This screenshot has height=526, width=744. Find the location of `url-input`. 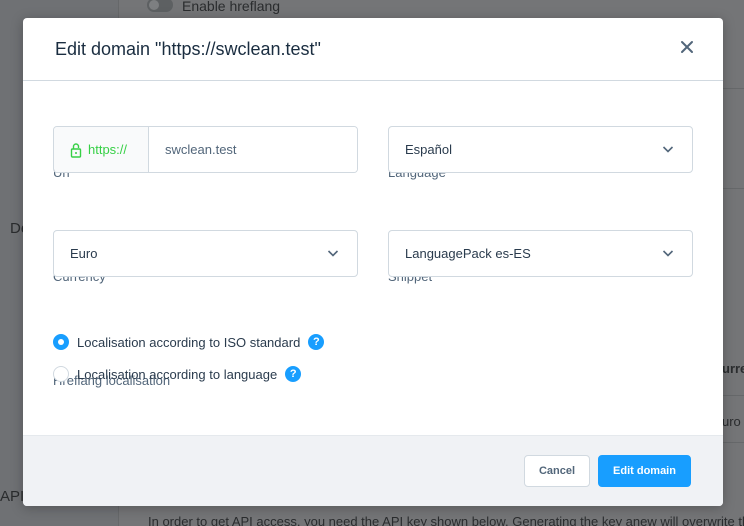

url-input is located at coordinates (253, 149).